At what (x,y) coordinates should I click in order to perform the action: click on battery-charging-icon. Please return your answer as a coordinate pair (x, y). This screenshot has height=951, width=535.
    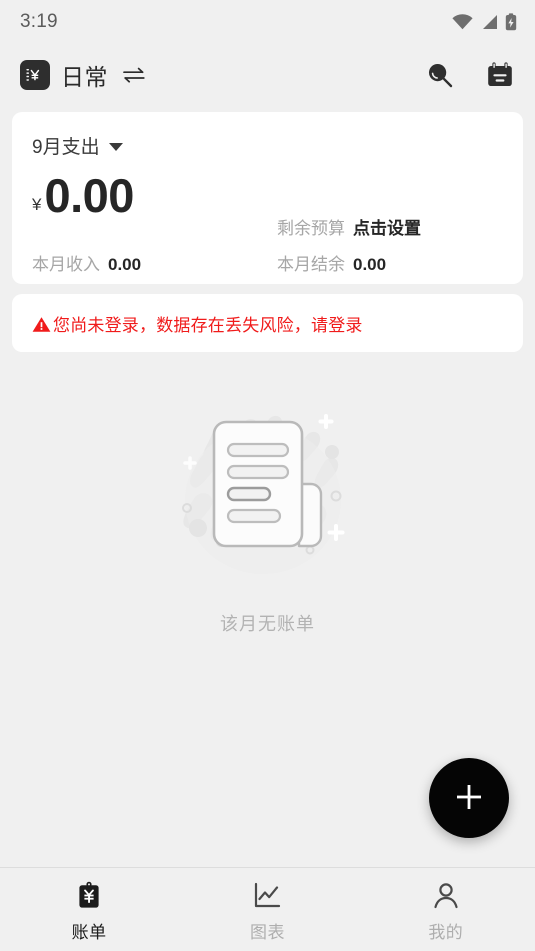
    Looking at the image, I should click on (511, 22).